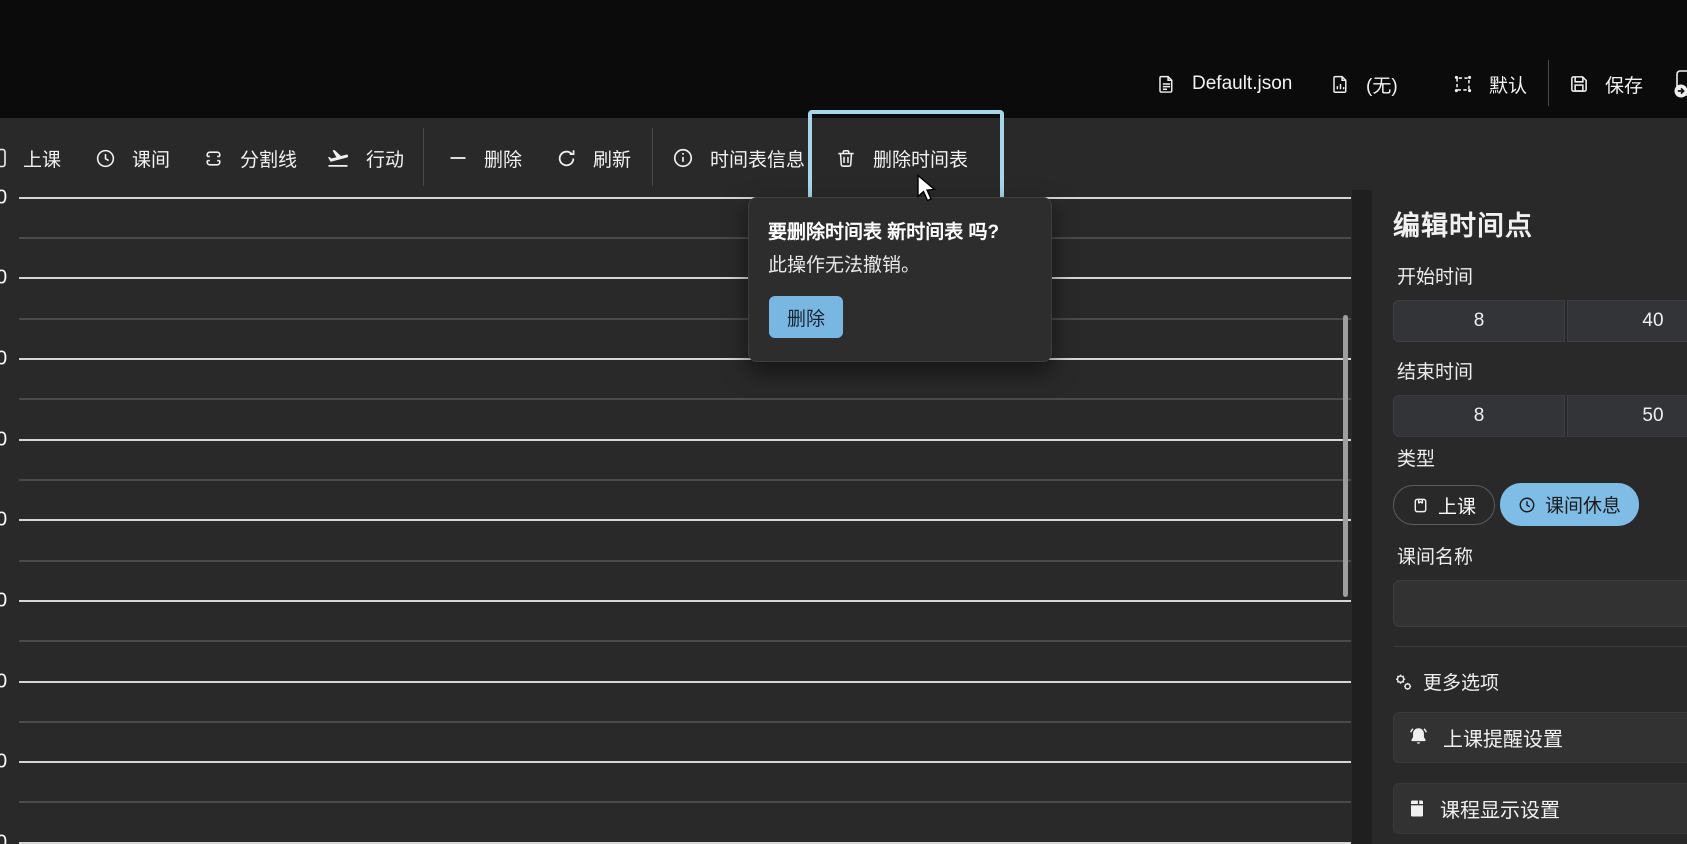 The height and width of the screenshot is (844, 1687). I want to click on save-button: 保存, so click(1605, 84).